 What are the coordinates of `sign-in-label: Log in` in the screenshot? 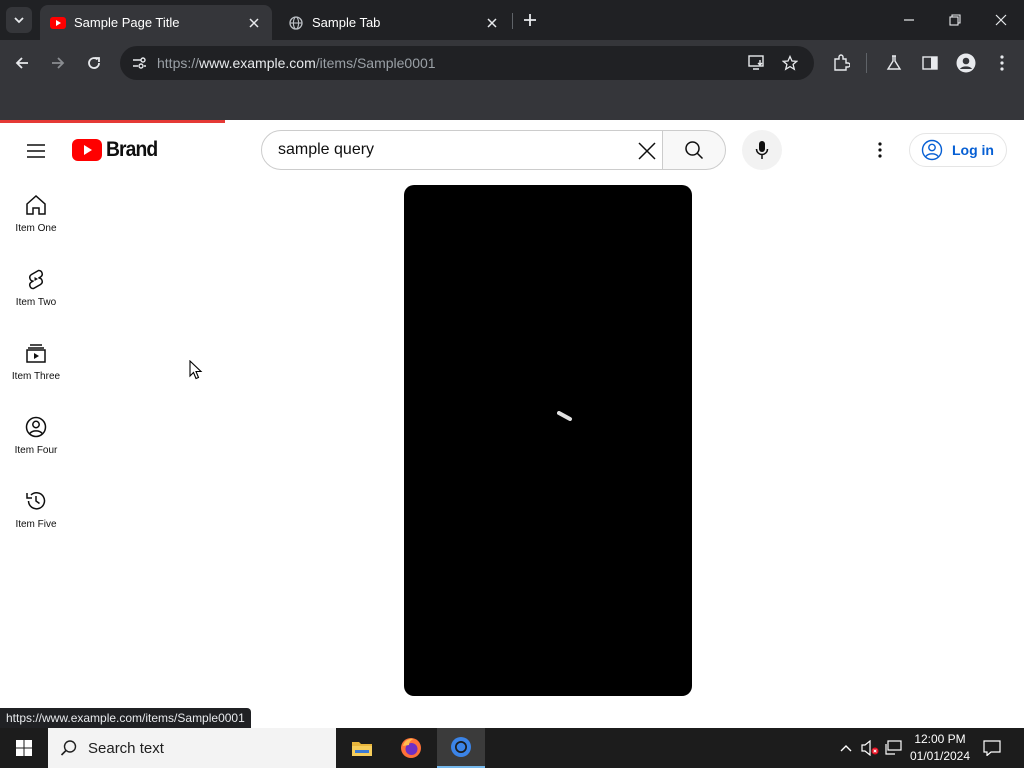 It's located at (973, 150).